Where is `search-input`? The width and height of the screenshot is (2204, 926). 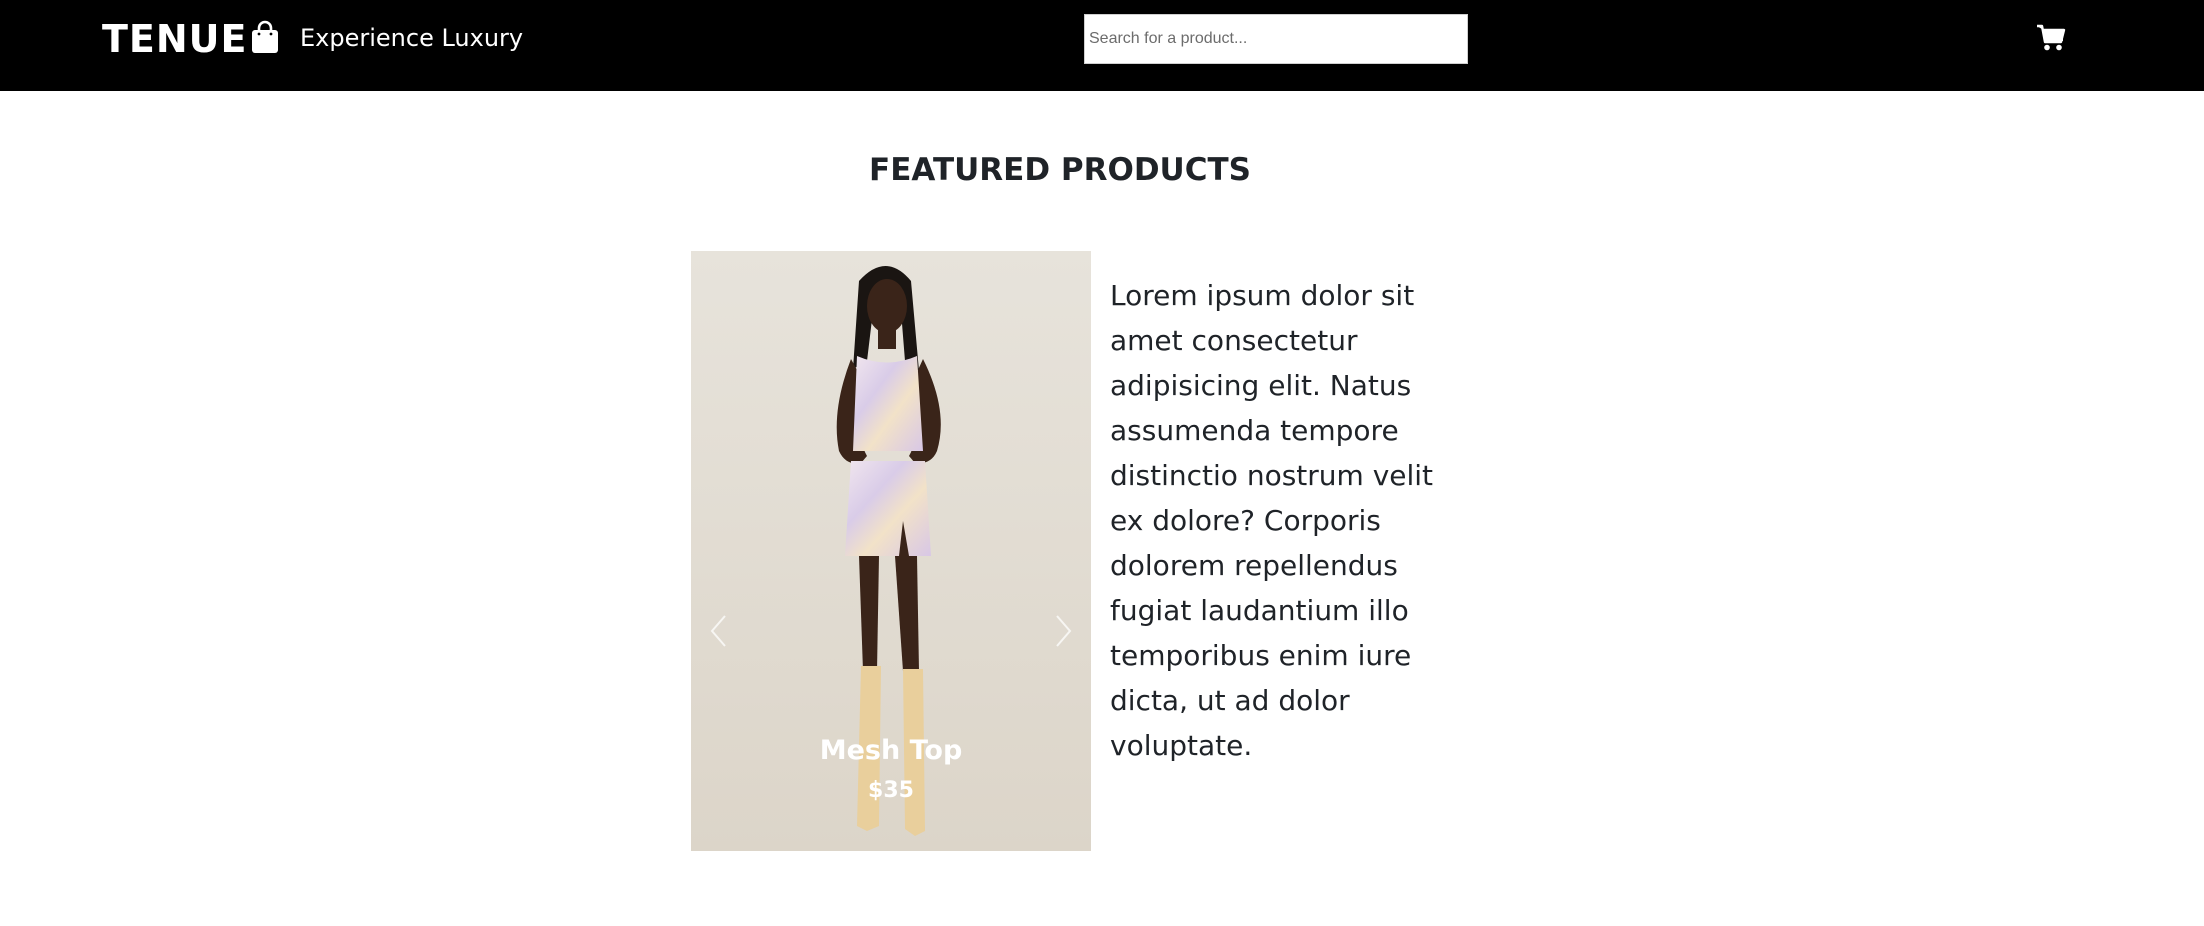
search-input is located at coordinates (1276, 39).